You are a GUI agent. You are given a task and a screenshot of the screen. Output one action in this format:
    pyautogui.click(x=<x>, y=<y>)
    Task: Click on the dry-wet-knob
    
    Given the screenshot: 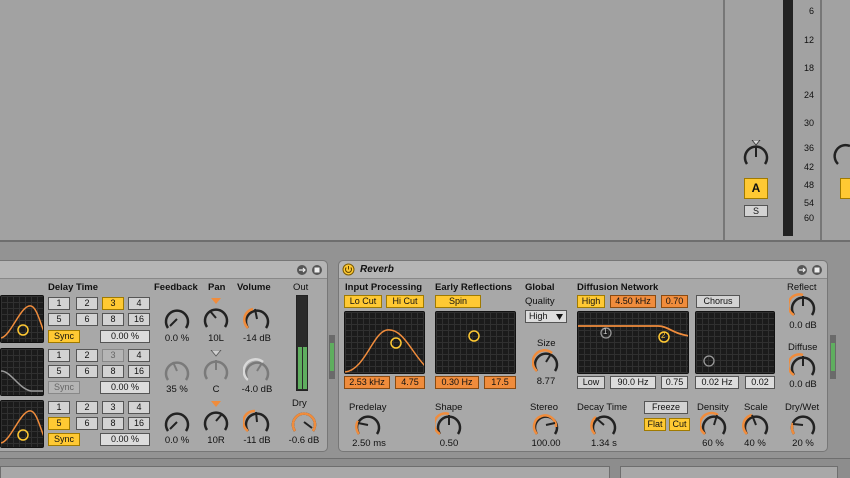 What is the action you would take?
    pyautogui.click(x=803, y=425)
    